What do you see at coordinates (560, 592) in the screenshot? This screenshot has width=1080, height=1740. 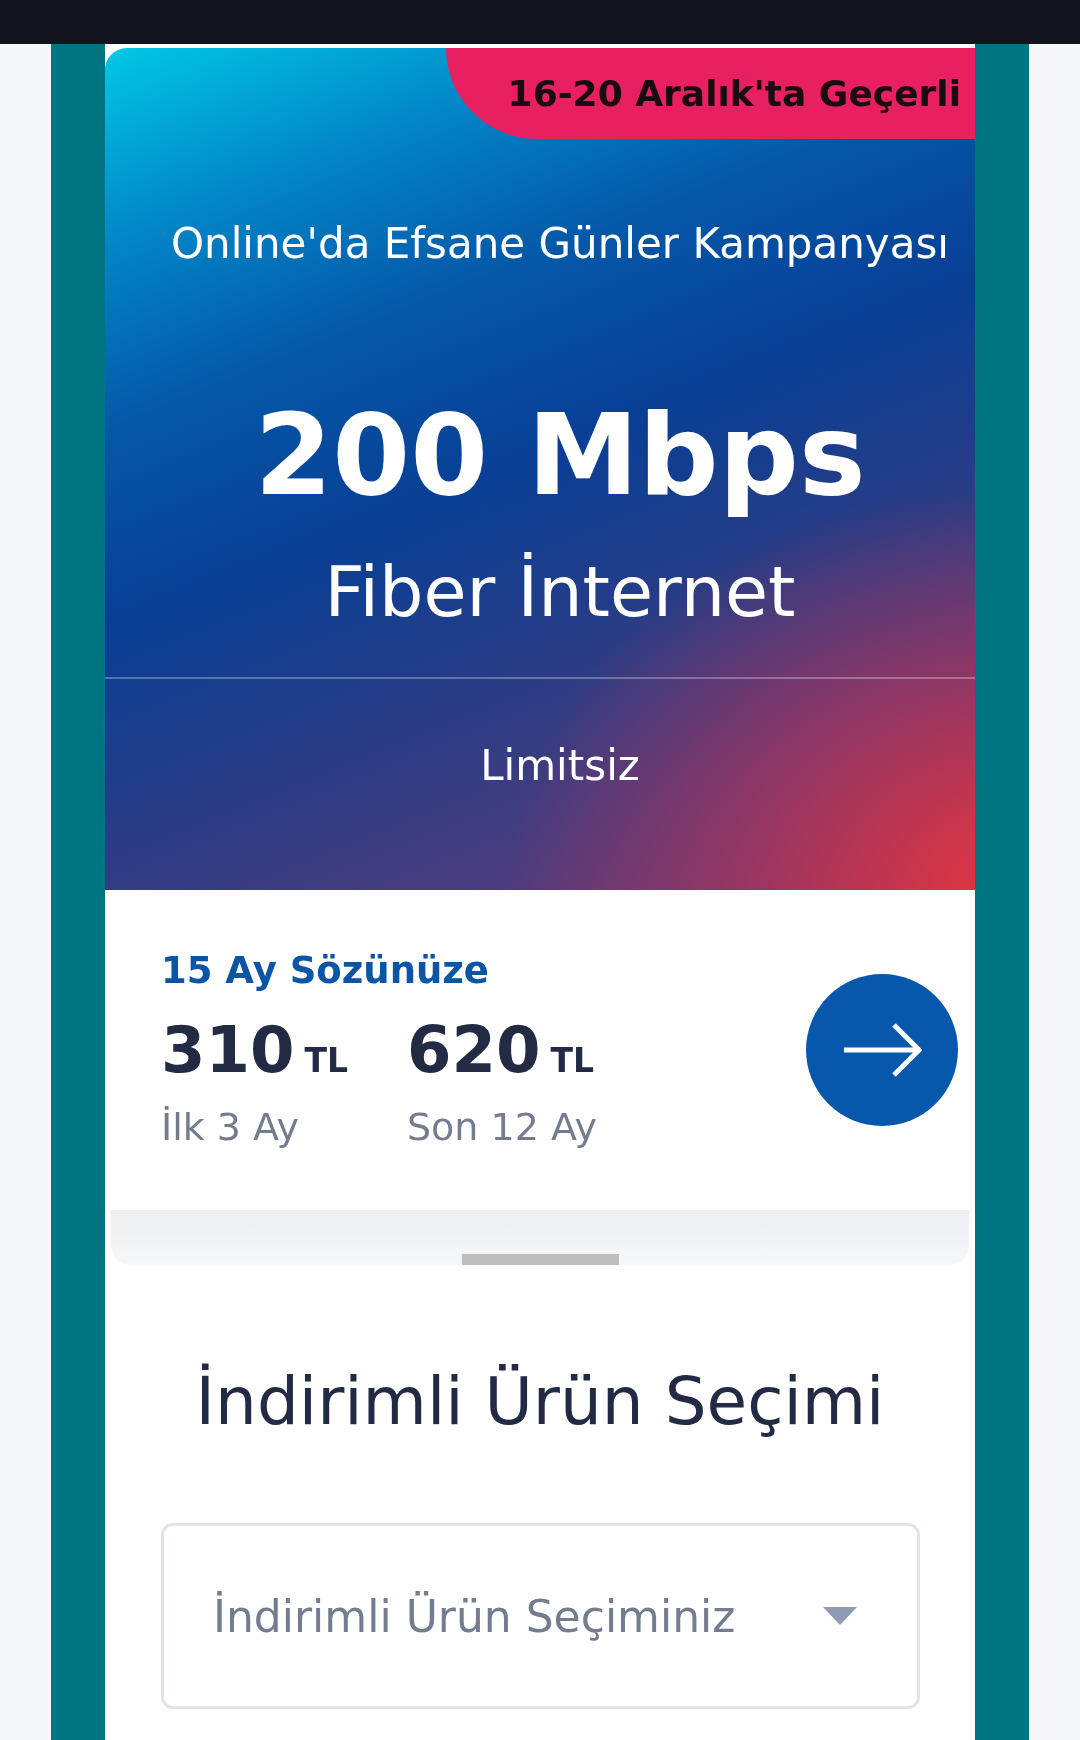 I see `product-name: Fiber İnternet` at bounding box center [560, 592].